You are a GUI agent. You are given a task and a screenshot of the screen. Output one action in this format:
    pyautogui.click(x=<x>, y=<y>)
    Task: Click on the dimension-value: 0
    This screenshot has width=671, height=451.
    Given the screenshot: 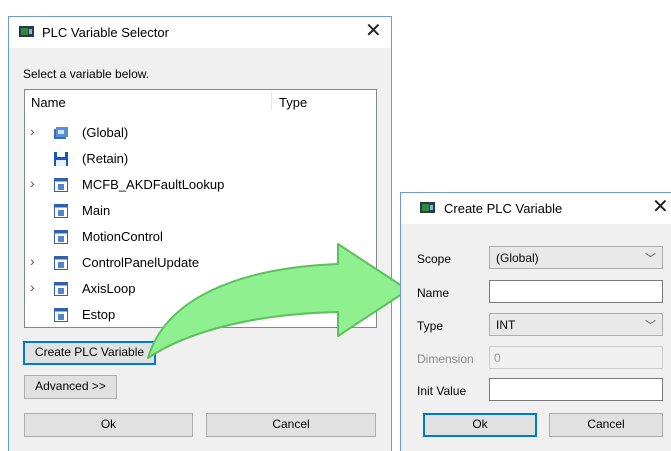 What is the action you would take?
    pyautogui.click(x=497, y=358)
    